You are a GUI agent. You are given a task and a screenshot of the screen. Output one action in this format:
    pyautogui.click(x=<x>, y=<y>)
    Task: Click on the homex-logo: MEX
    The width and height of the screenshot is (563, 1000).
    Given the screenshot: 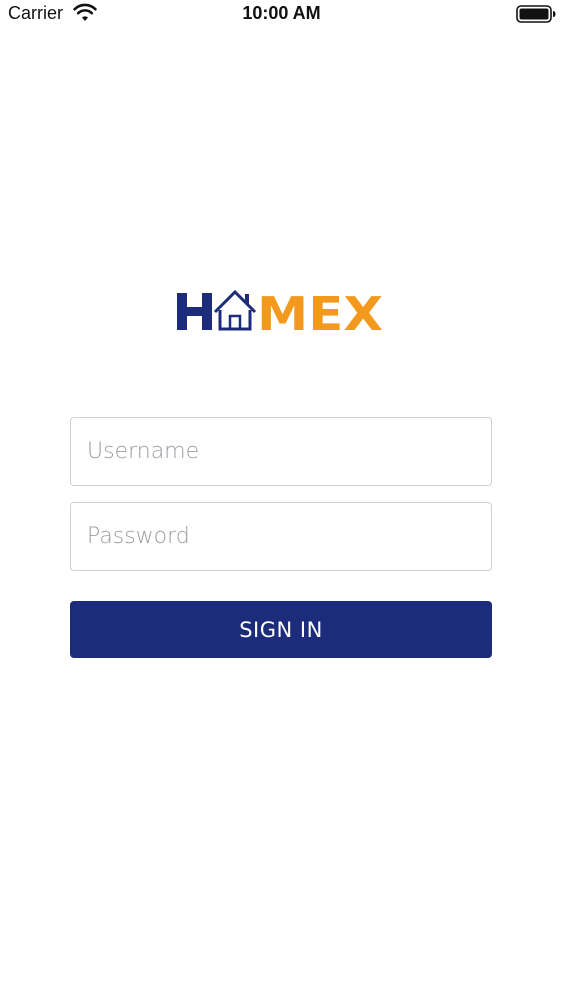 What is the action you would take?
    pyautogui.click(x=280, y=314)
    